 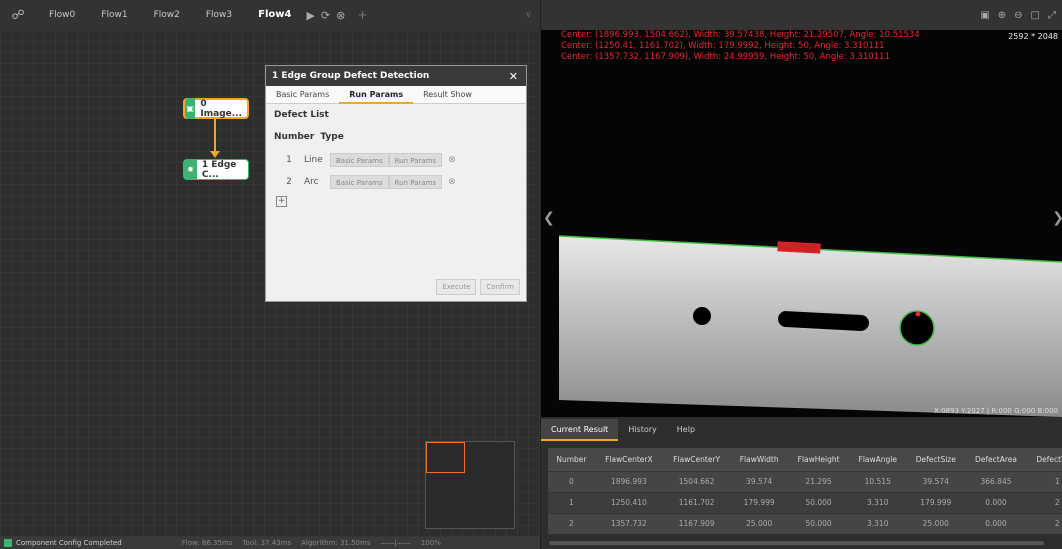 What do you see at coordinates (456, 287) in the screenshot?
I see `execute-button: Execute` at bounding box center [456, 287].